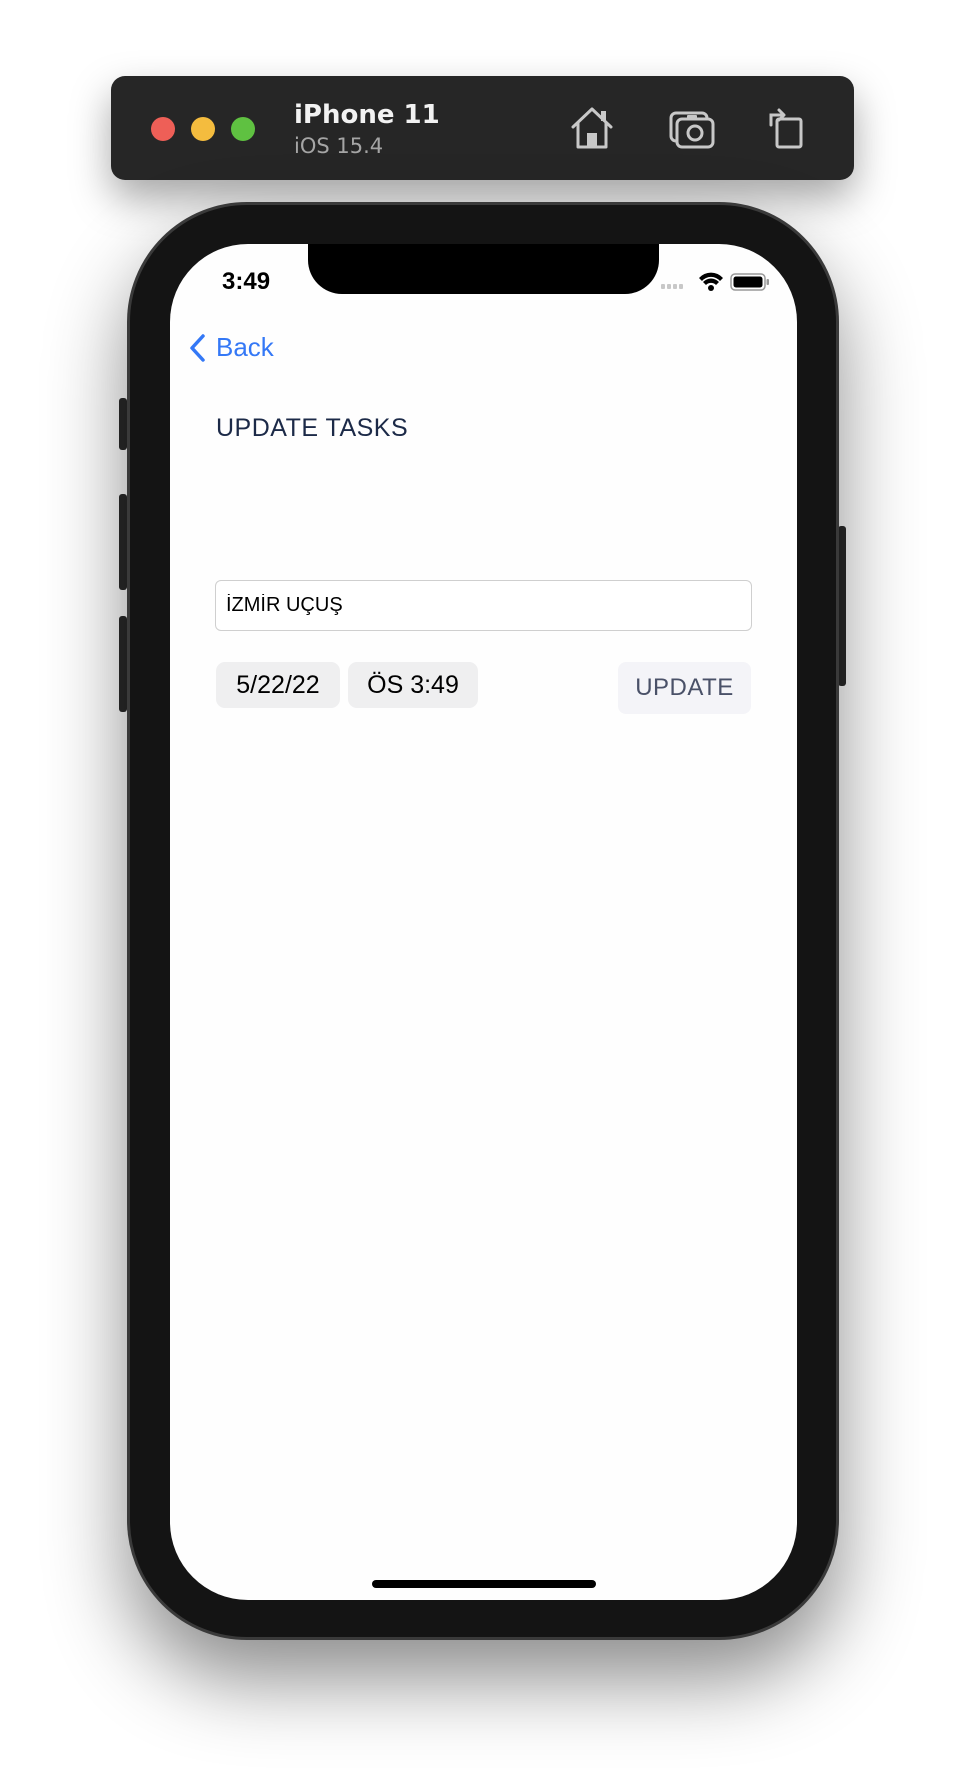 The height and width of the screenshot is (1792, 966). What do you see at coordinates (692, 128) in the screenshot?
I see `screenshot-icon` at bounding box center [692, 128].